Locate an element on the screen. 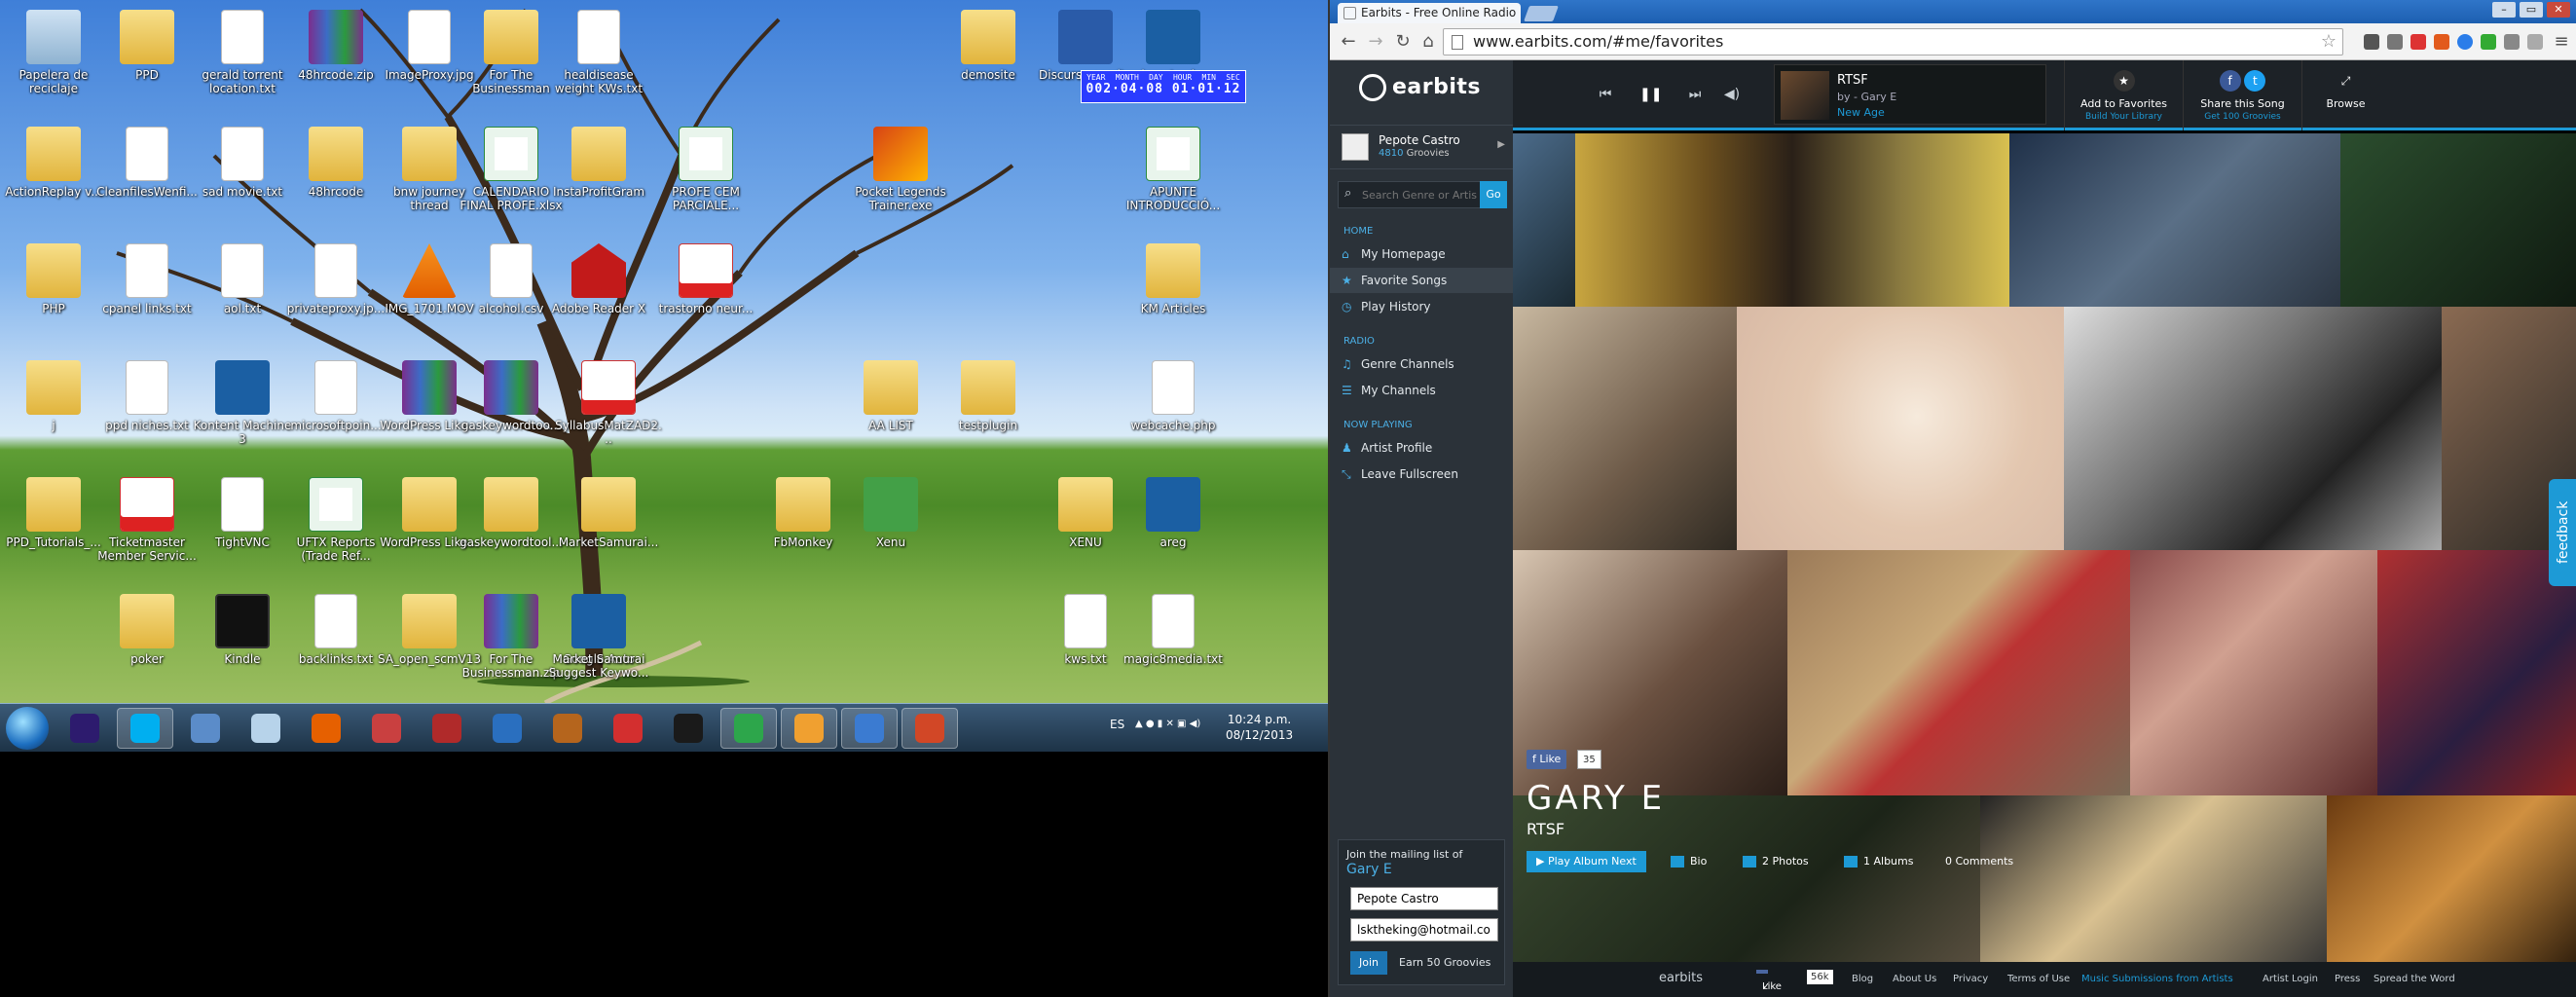 This screenshot has width=2576, height=997. sidebar-item-play-history: ◷ Play History is located at coordinates (1421, 306).